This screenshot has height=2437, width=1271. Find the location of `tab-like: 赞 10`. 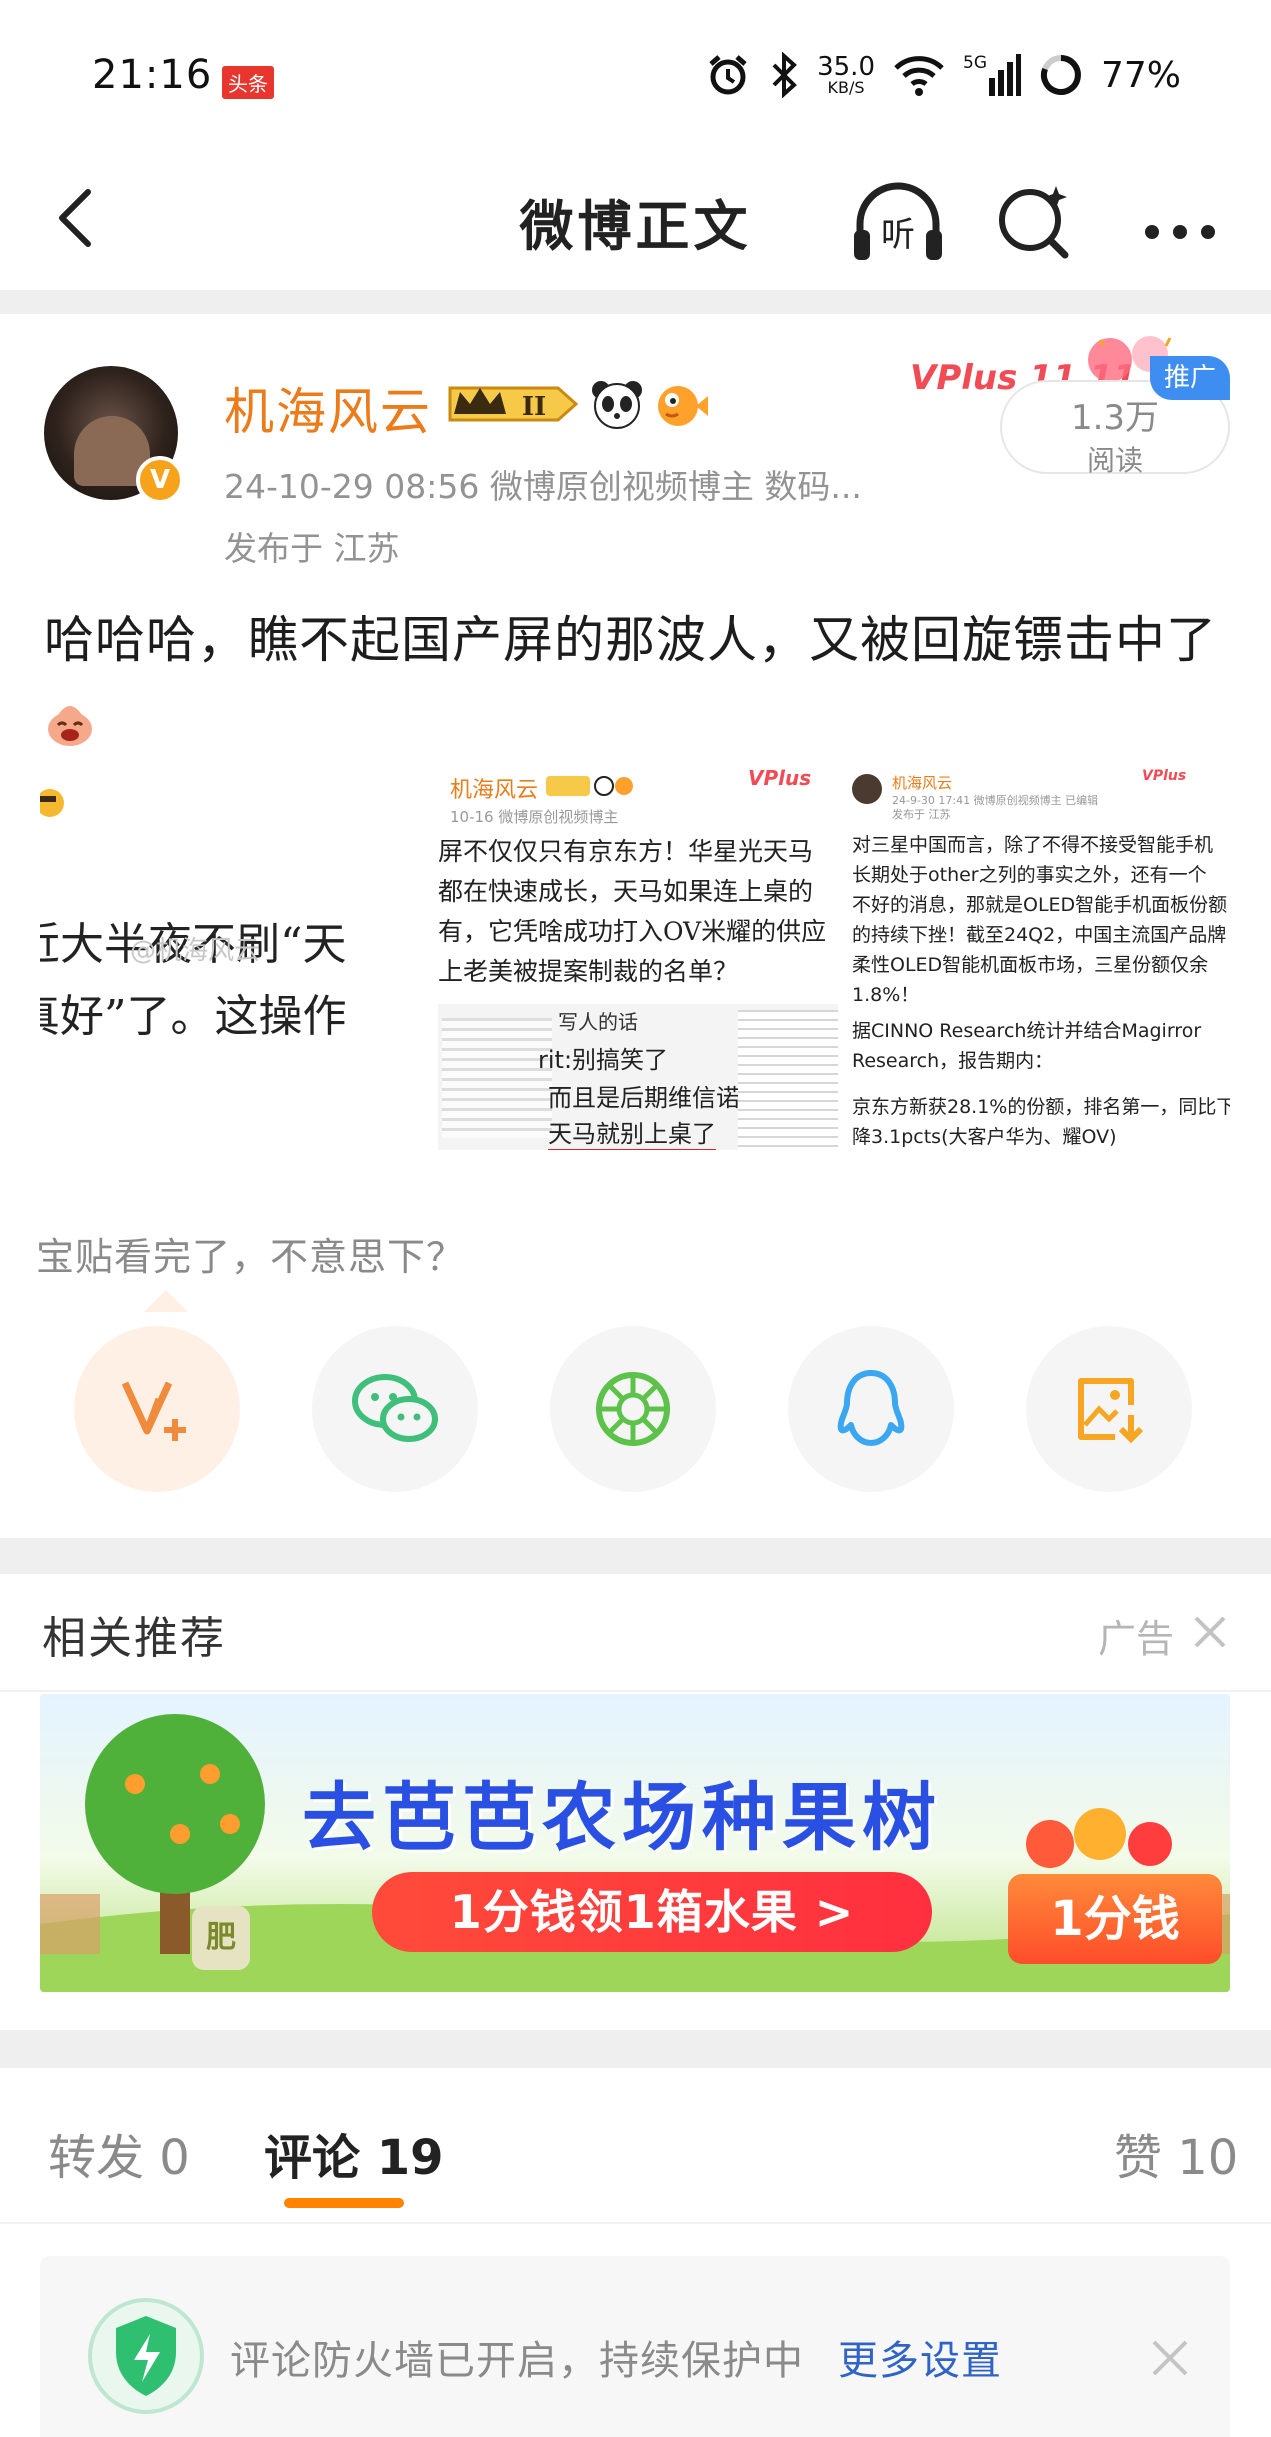

tab-like: 赞 10 is located at coordinates (1176, 2153).